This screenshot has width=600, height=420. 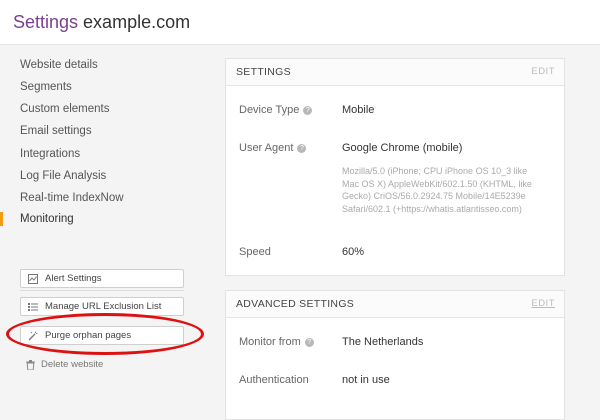 I want to click on speed-label: Speed, so click(x=255, y=252).